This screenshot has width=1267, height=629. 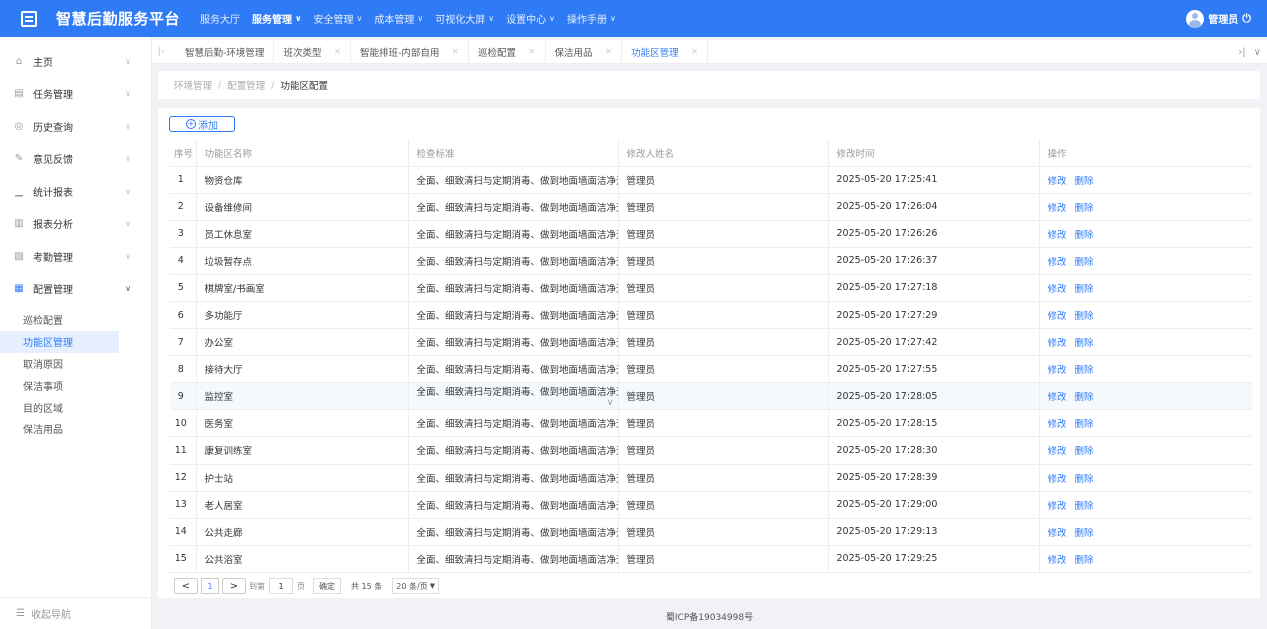 What do you see at coordinates (59, 407) in the screenshot?
I see `sidebar-sub-item: 目的区域` at bounding box center [59, 407].